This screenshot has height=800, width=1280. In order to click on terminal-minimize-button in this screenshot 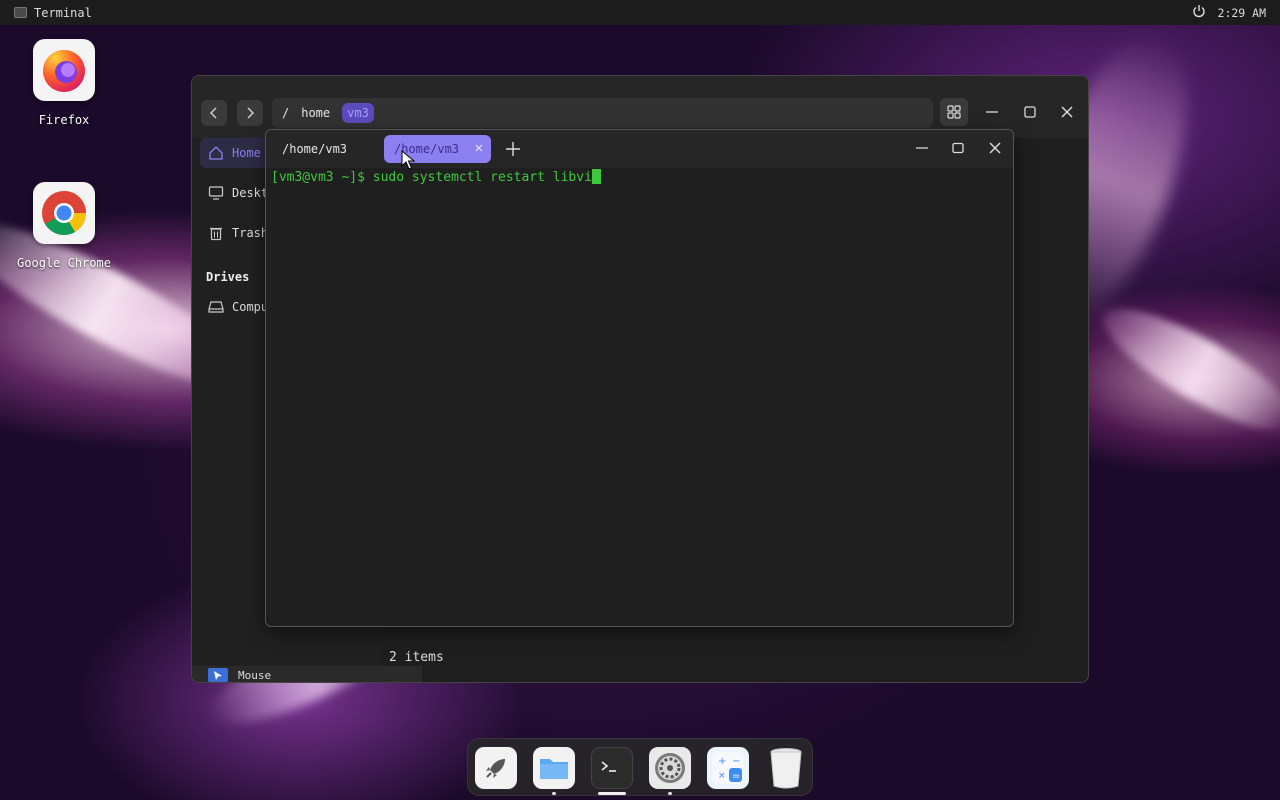, I will do `click(922, 148)`.